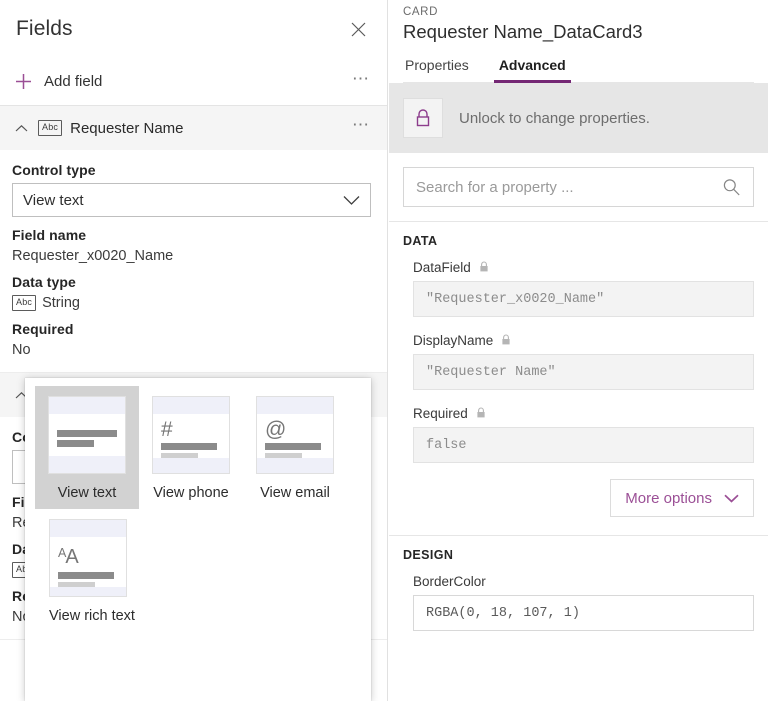  I want to click on property-label-row-datafield: DataField, so click(583, 267).